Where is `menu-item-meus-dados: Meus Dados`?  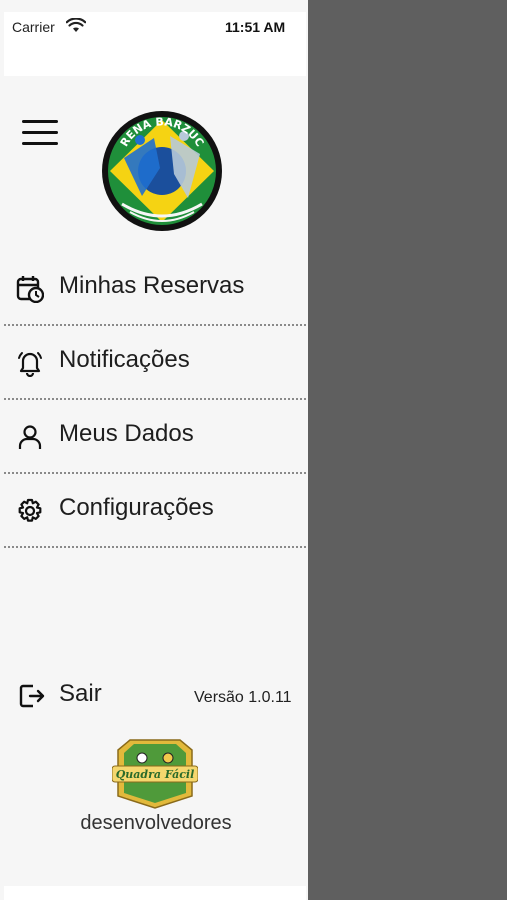 menu-item-meus-dados: Meus Dados is located at coordinates (155, 437).